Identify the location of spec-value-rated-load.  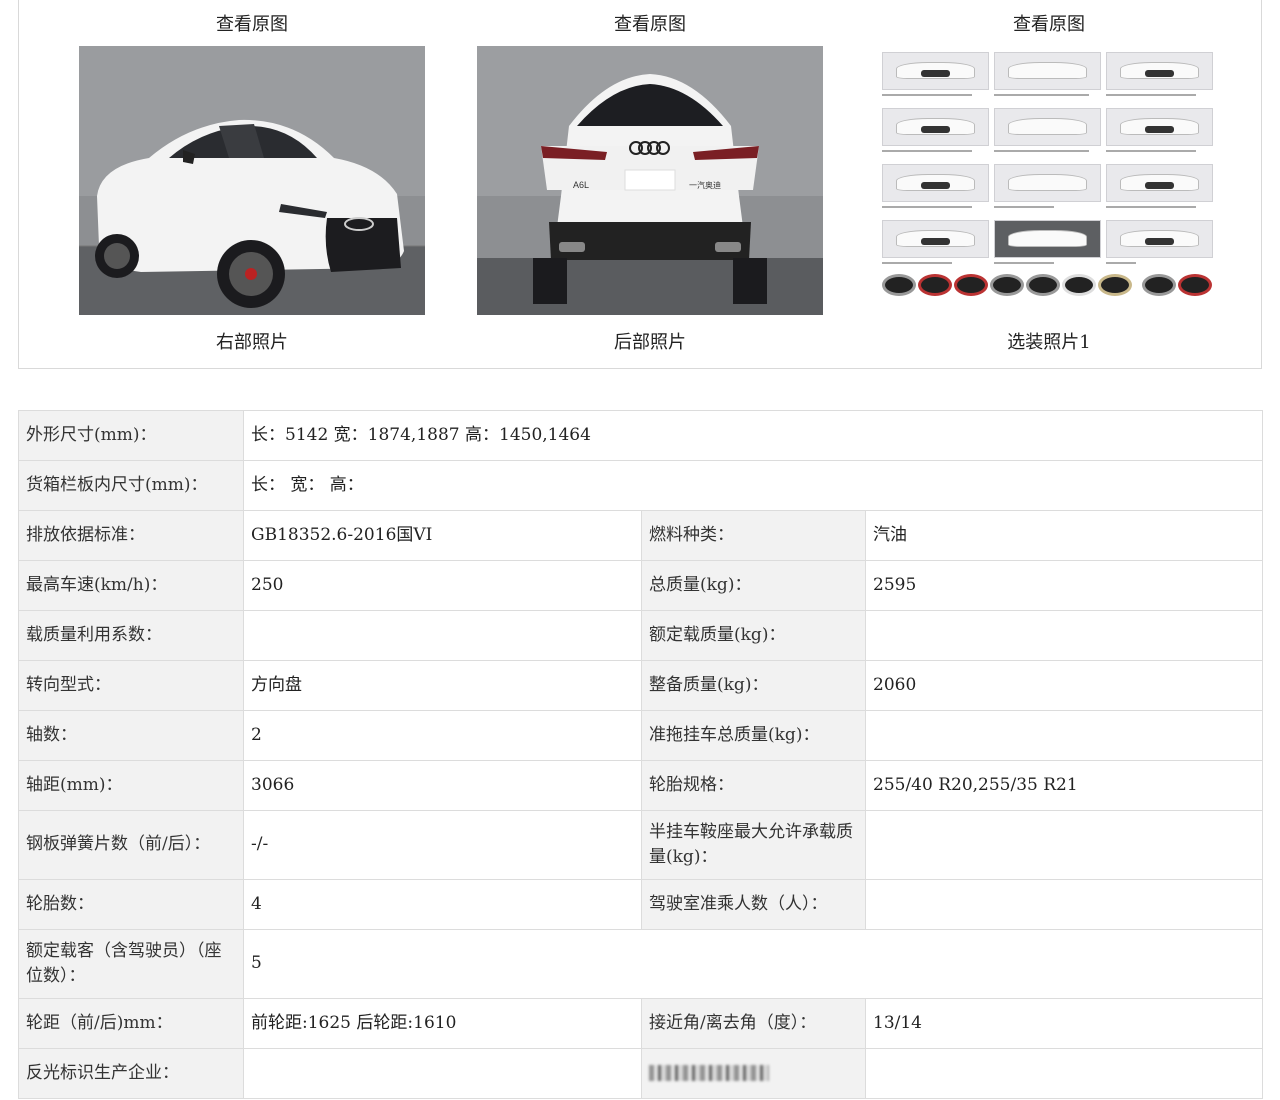
(1064, 635).